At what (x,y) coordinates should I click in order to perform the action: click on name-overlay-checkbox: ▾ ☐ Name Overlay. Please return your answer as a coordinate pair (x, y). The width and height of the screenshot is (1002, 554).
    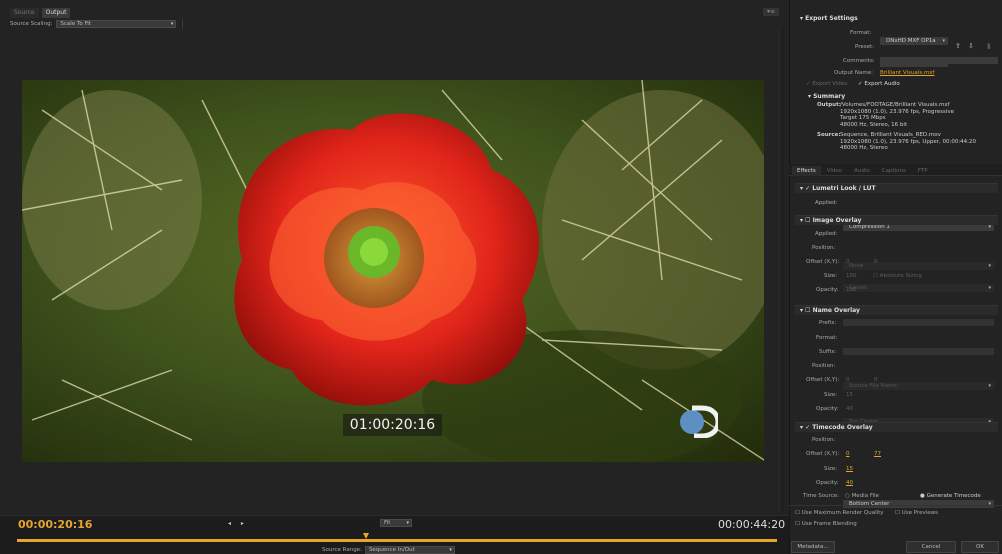
    Looking at the image, I should click on (830, 310).